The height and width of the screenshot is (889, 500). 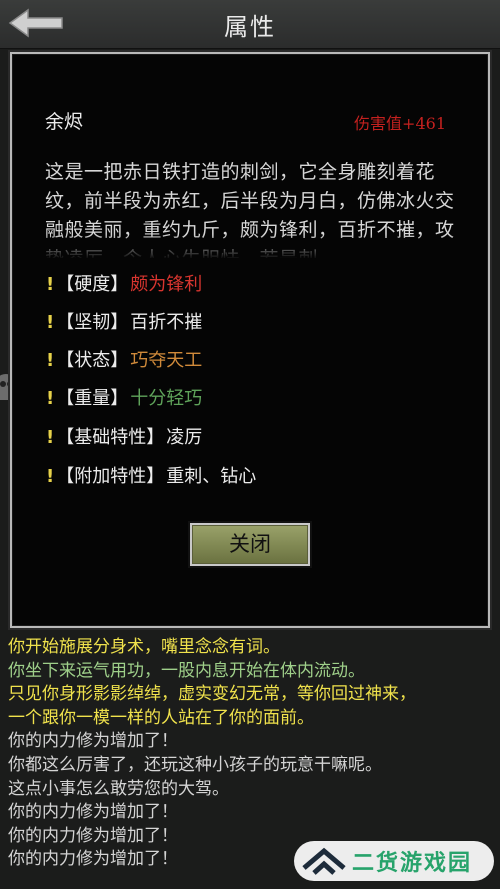 What do you see at coordinates (166, 398) in the screenshot?
I see `attribute-value: 十分轻巧` at bounding box center [166, 398].